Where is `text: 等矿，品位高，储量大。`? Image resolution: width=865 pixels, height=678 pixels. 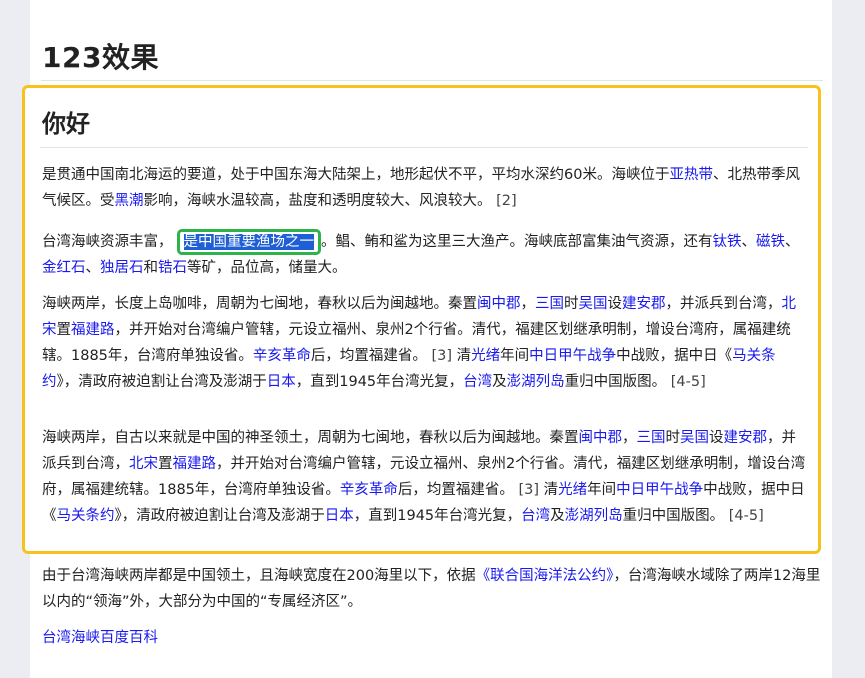 text: 等矿，品位高，储量大。 is located at coordinates (267, 268).